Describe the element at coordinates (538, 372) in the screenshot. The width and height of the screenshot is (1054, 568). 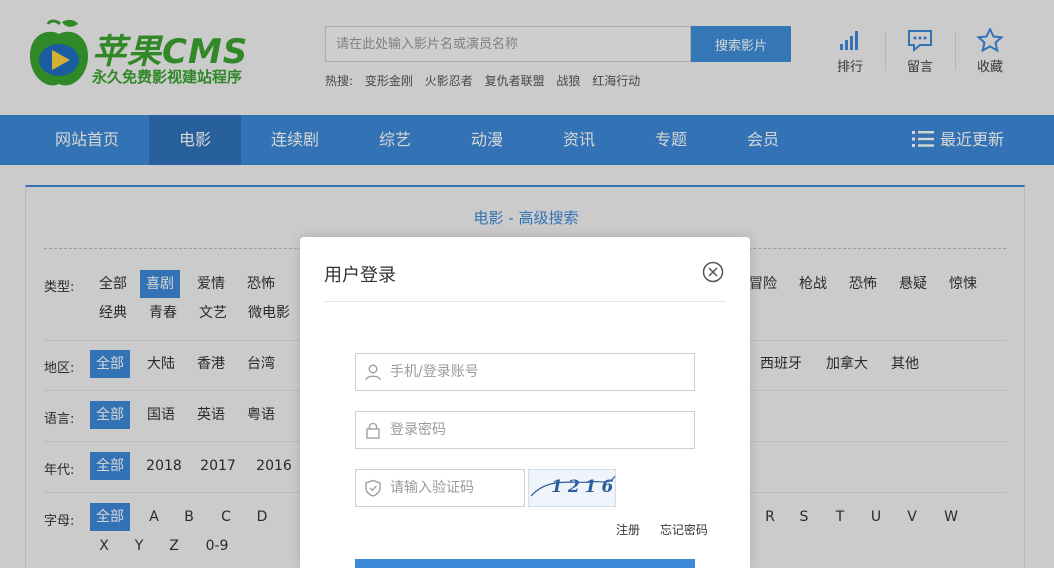
I see `account-input` at that location.